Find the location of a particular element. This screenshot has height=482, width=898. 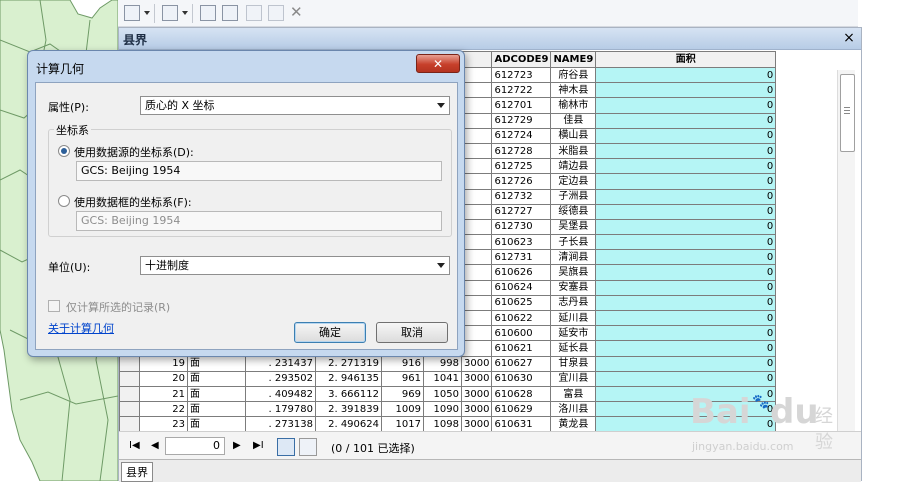

radio-frame-label: 使用数据框的坐标系(F): is located at coordinates (133, 202).